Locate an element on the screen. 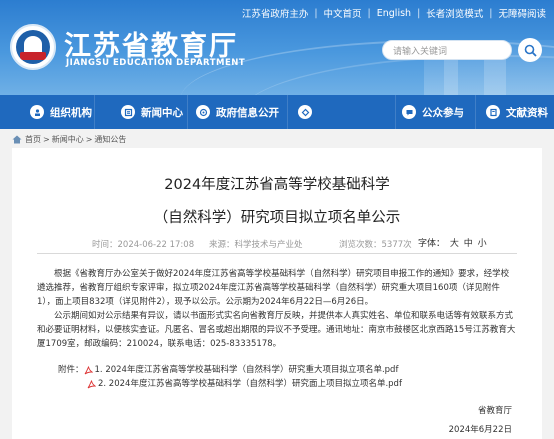  site-logo is located at coordinates (33, 47).